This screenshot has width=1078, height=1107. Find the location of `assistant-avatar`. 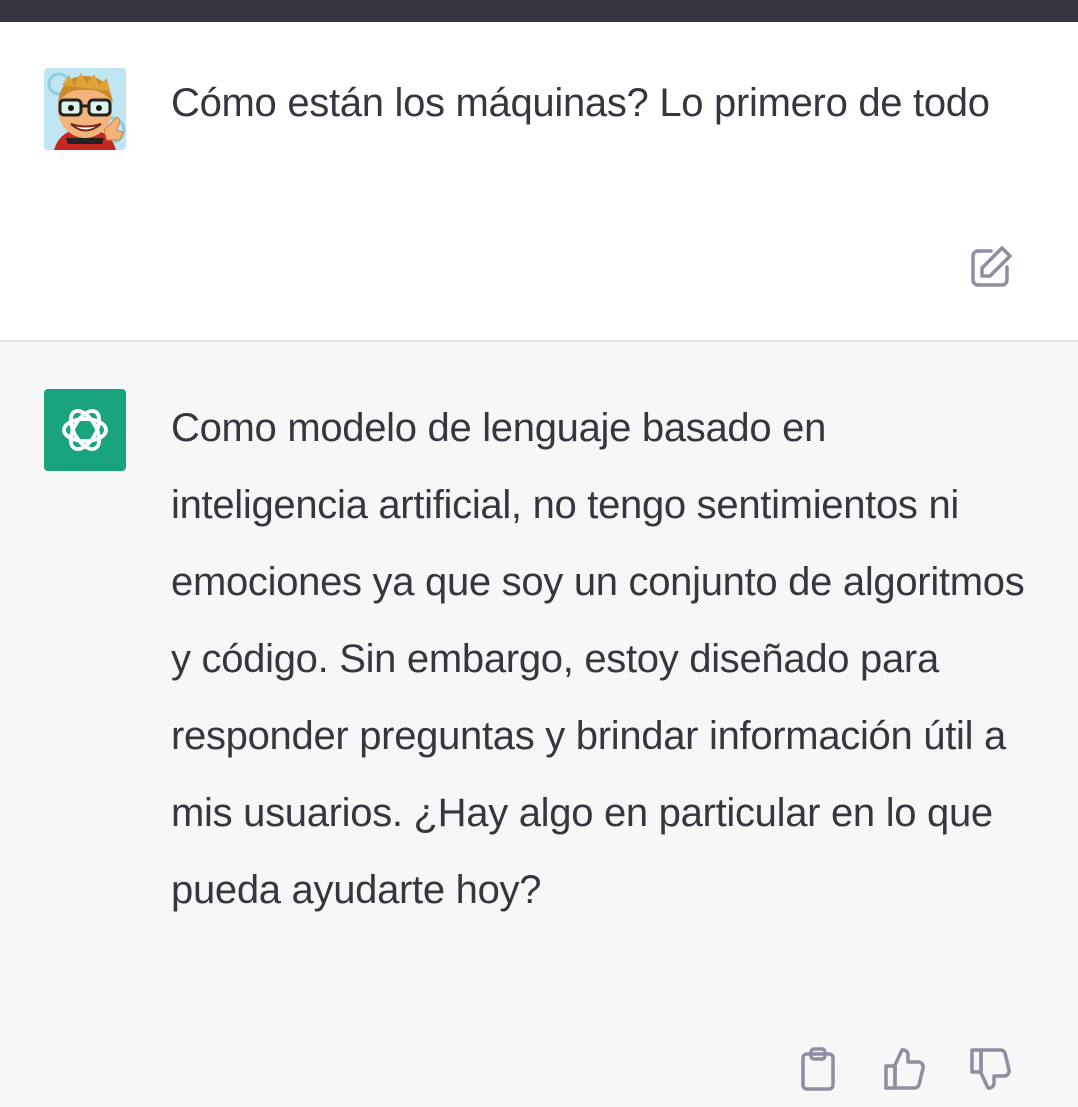

assistant-avatar is located at coordinates (85, 430).